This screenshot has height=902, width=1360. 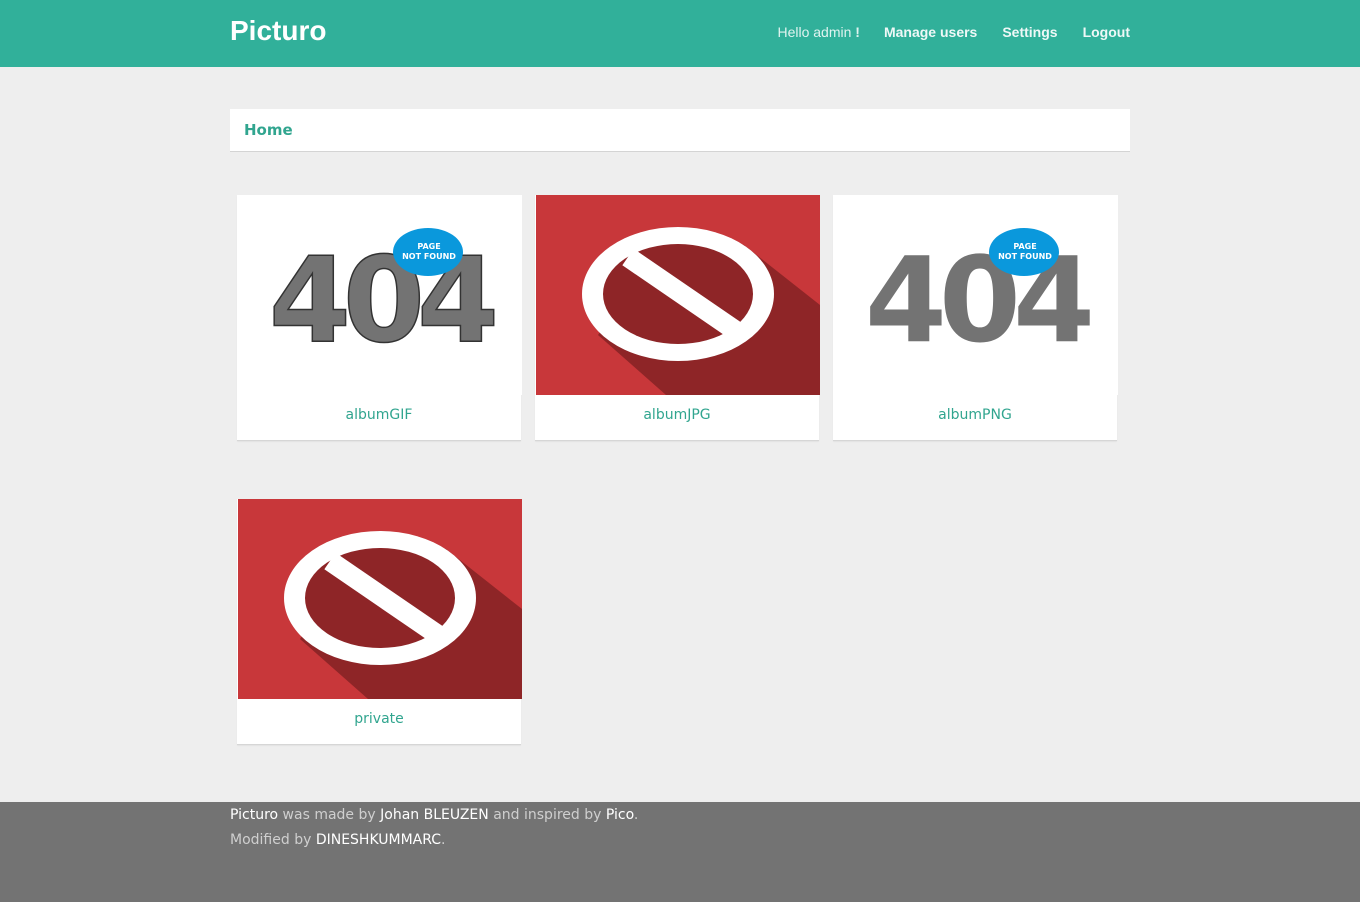 I want to click on album-card-png: 404 PAGE NOT FOUND albumPNG, so click(x=975, y=318).